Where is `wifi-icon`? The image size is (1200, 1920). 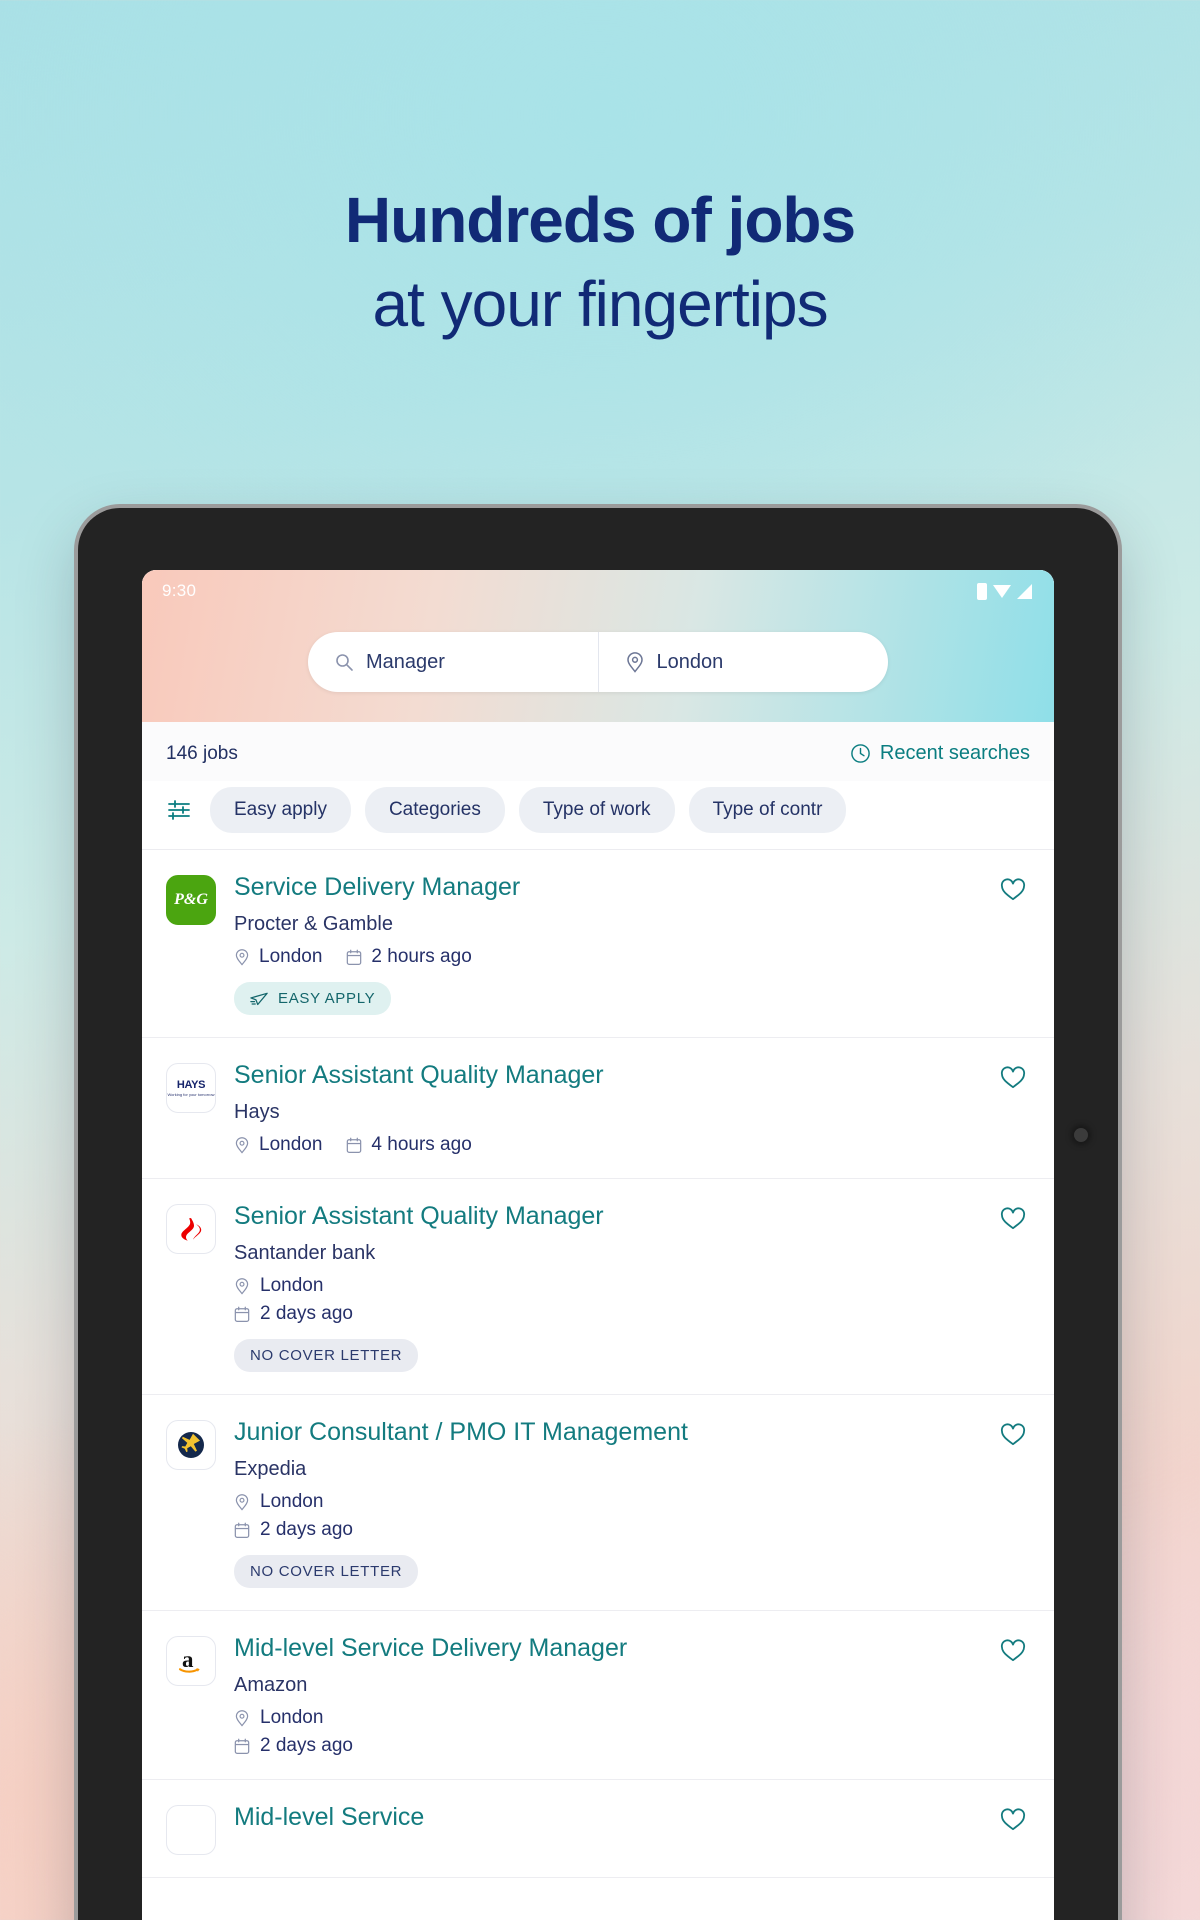
wifi-icon is located at coordinates (1002, 591).